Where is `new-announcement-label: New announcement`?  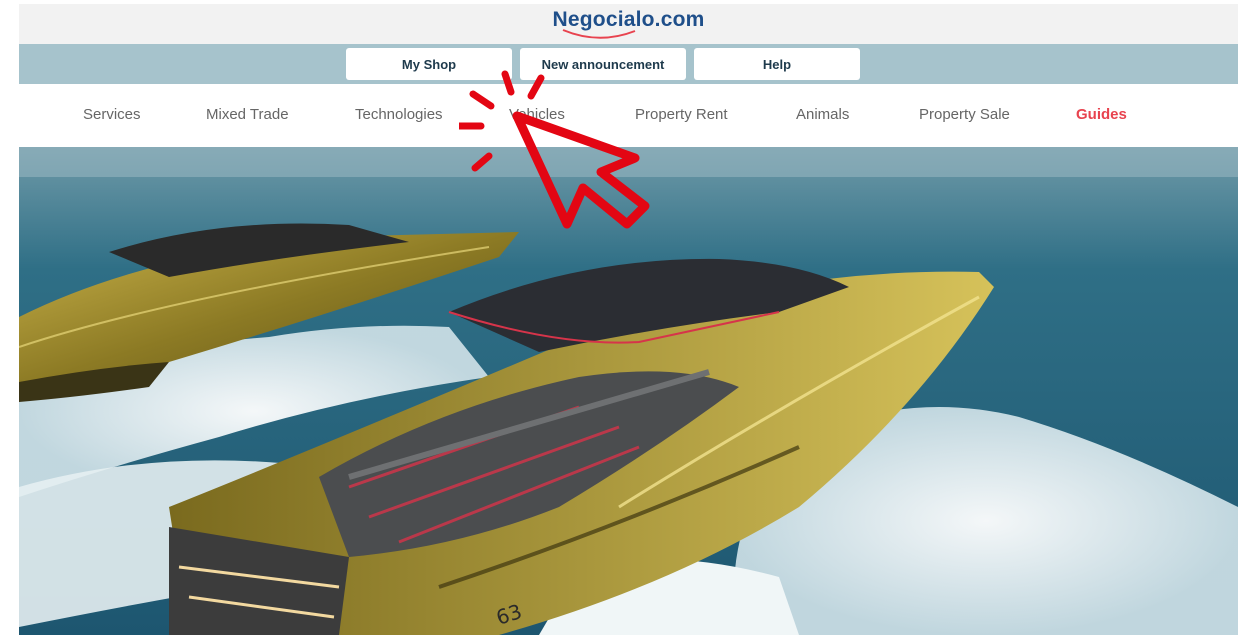 new-announcement-label: New announcement is located at coordinates (603, 64).